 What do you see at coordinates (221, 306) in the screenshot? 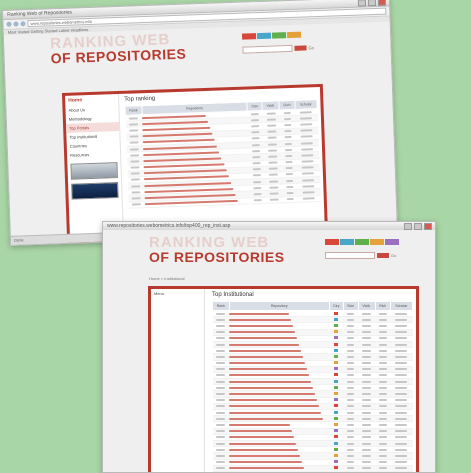
I see `col-rank: Rank` at bounding box center [221, 306].